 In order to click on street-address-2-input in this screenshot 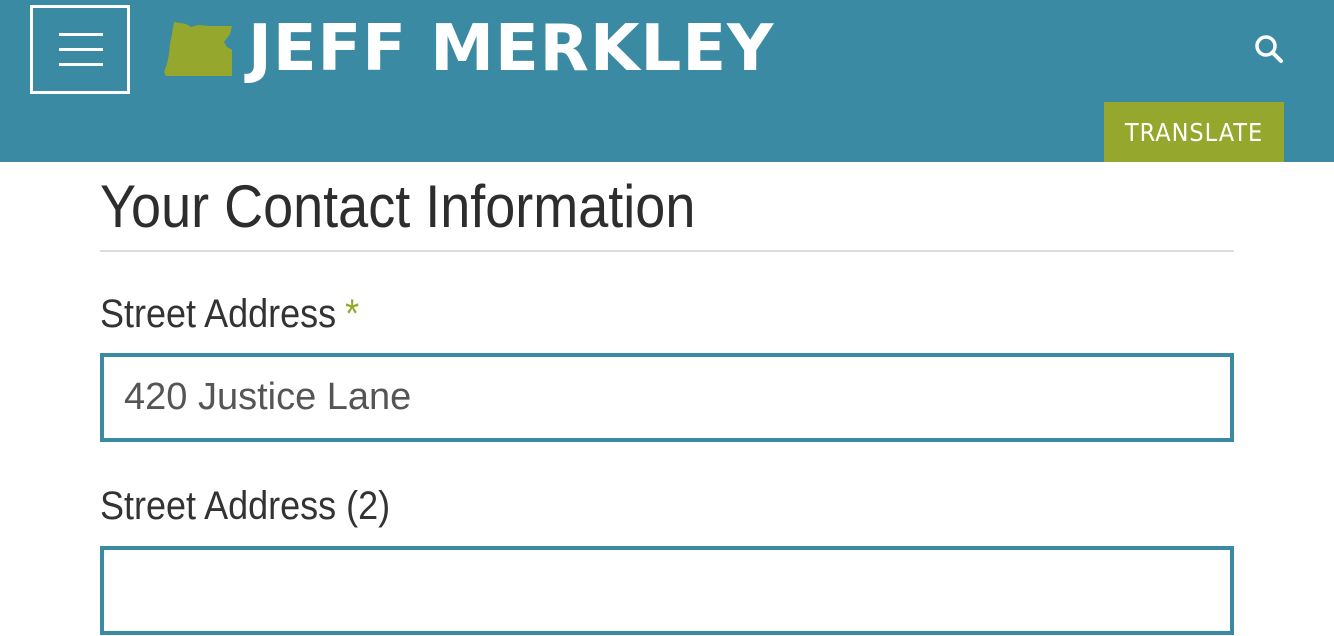, I will do `click(667, 590)`.